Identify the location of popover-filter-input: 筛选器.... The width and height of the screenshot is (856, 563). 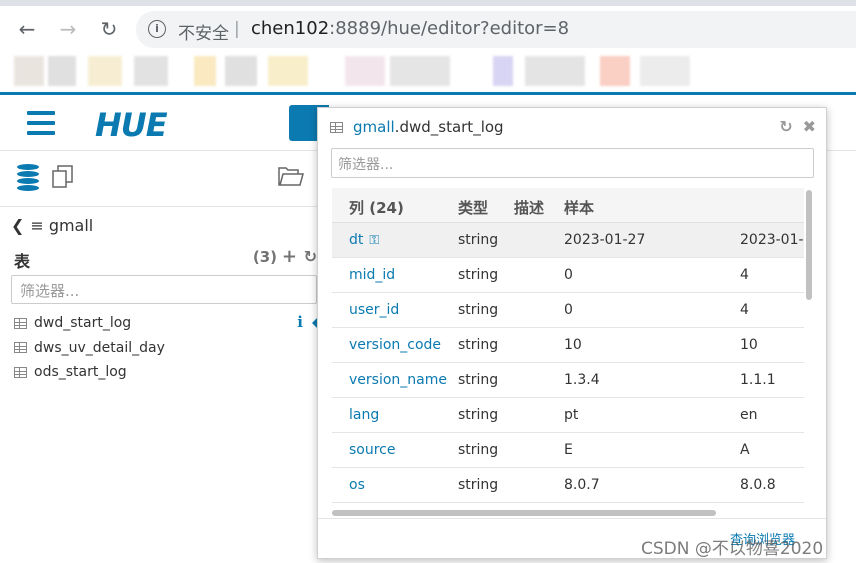
(572, 163).